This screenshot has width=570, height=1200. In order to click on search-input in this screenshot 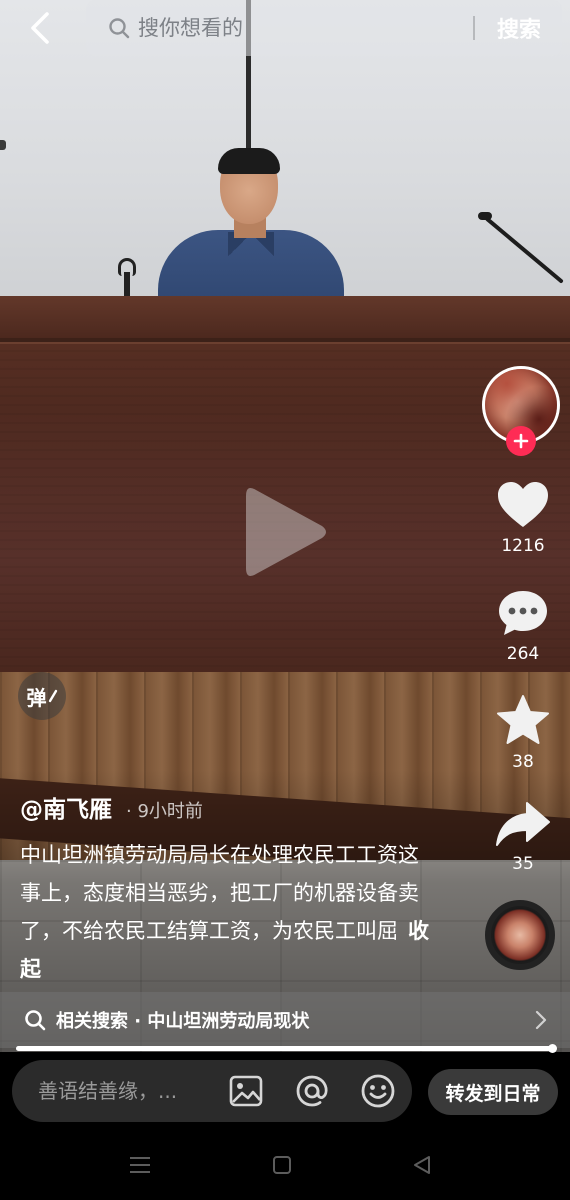, I will do `click(298, 28)`.